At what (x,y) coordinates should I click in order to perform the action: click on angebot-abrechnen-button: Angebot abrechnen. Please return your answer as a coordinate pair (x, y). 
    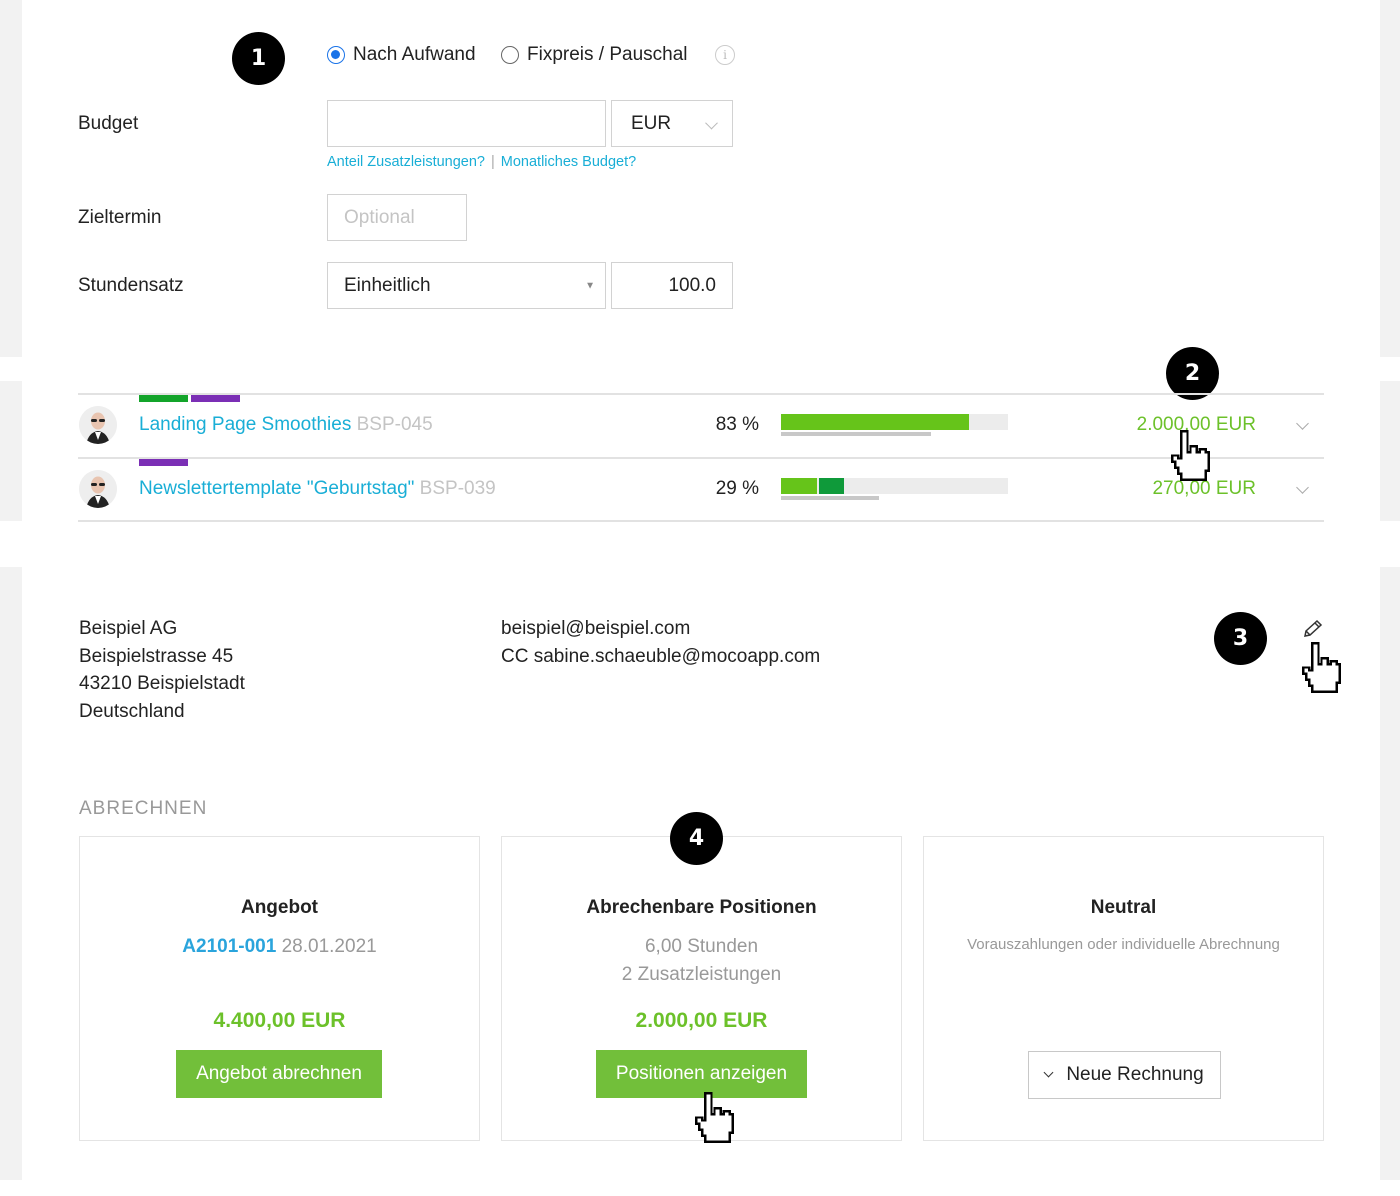
    Looking at the image, I should click on (279, 1074).